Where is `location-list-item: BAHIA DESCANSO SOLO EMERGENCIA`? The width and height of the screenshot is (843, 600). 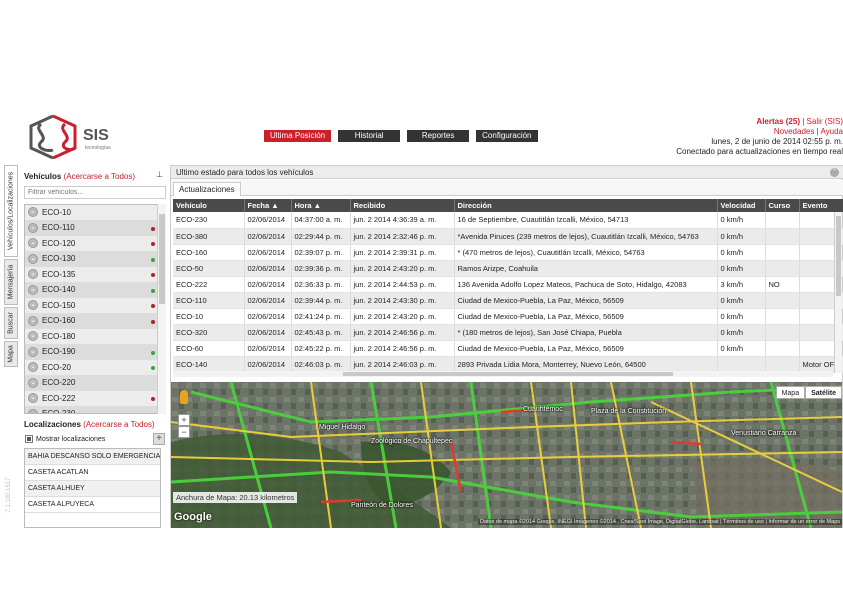 location-list-item: BAHIA DESCANSO SOLO EMERGENCIA is located at coordinates (92, 457).